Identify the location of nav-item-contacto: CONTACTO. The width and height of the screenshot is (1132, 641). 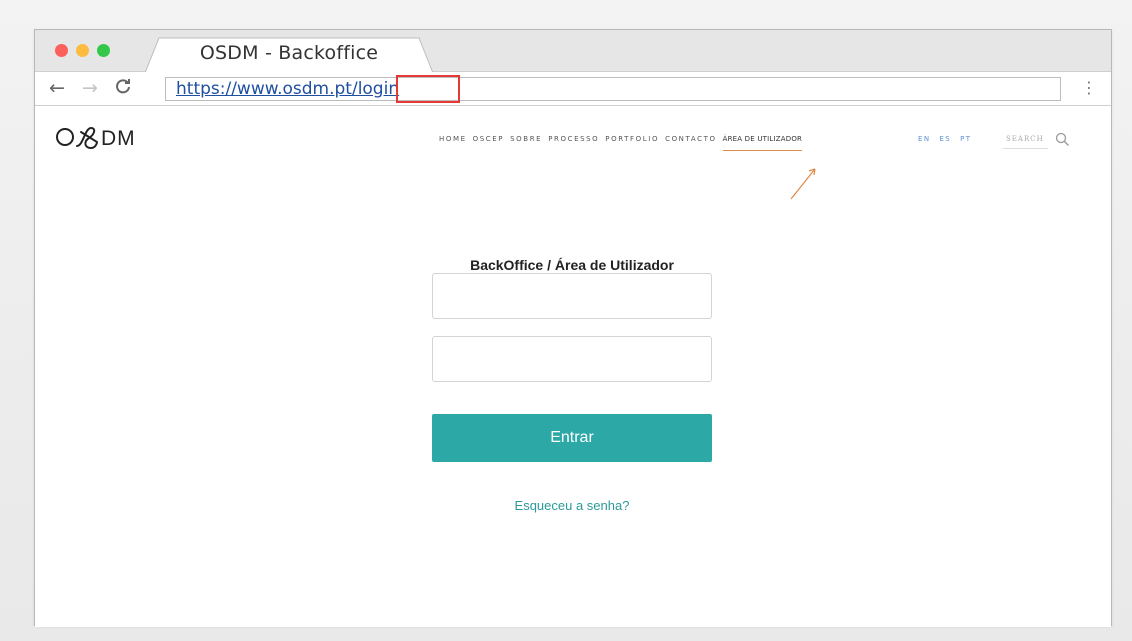
(691, 139).